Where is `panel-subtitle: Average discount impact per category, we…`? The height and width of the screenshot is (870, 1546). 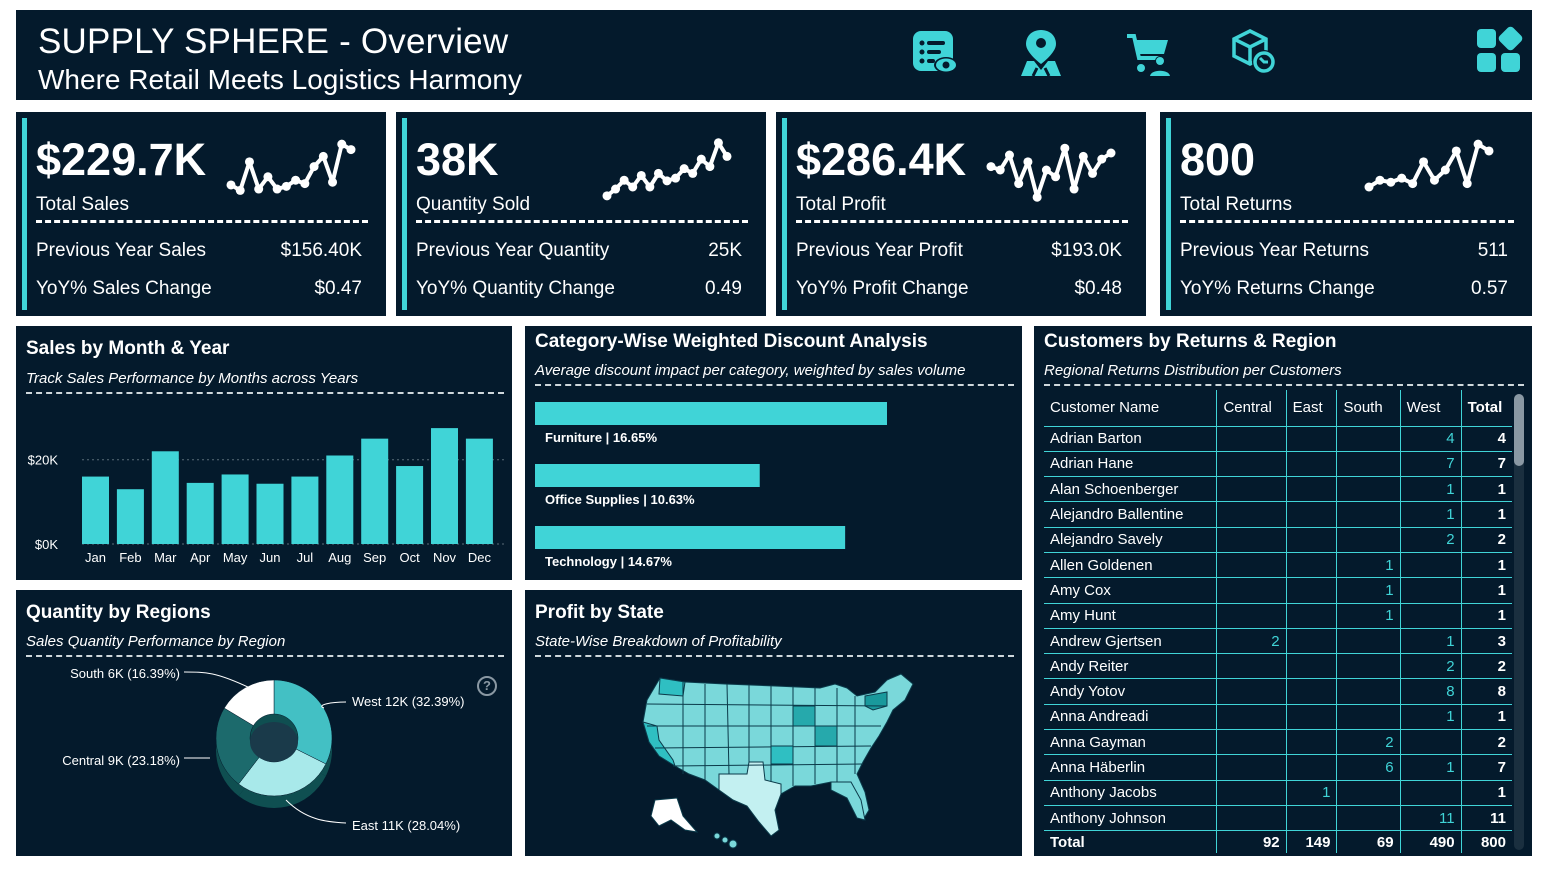 panel-subtitle: Average discount impact per category, we… is located at coordinates (750, 370).